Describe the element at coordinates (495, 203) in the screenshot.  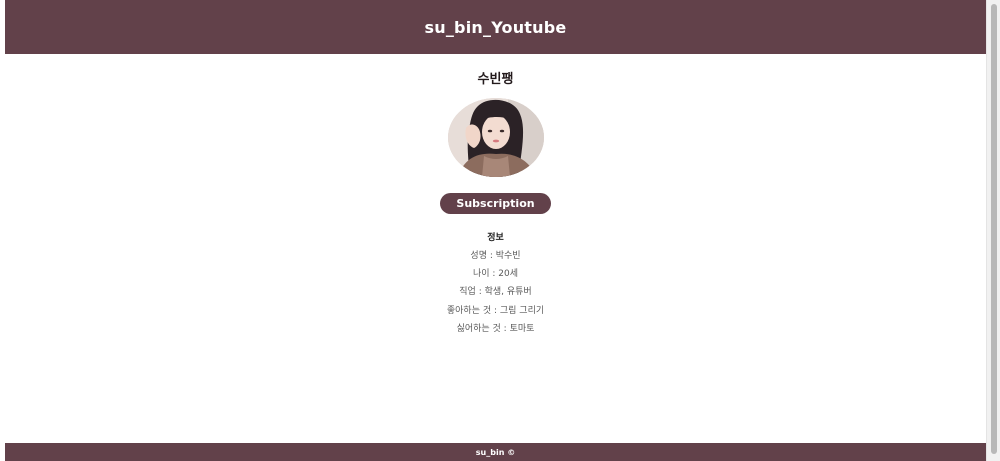
I see `subscribe-button: Subscription` at that location.